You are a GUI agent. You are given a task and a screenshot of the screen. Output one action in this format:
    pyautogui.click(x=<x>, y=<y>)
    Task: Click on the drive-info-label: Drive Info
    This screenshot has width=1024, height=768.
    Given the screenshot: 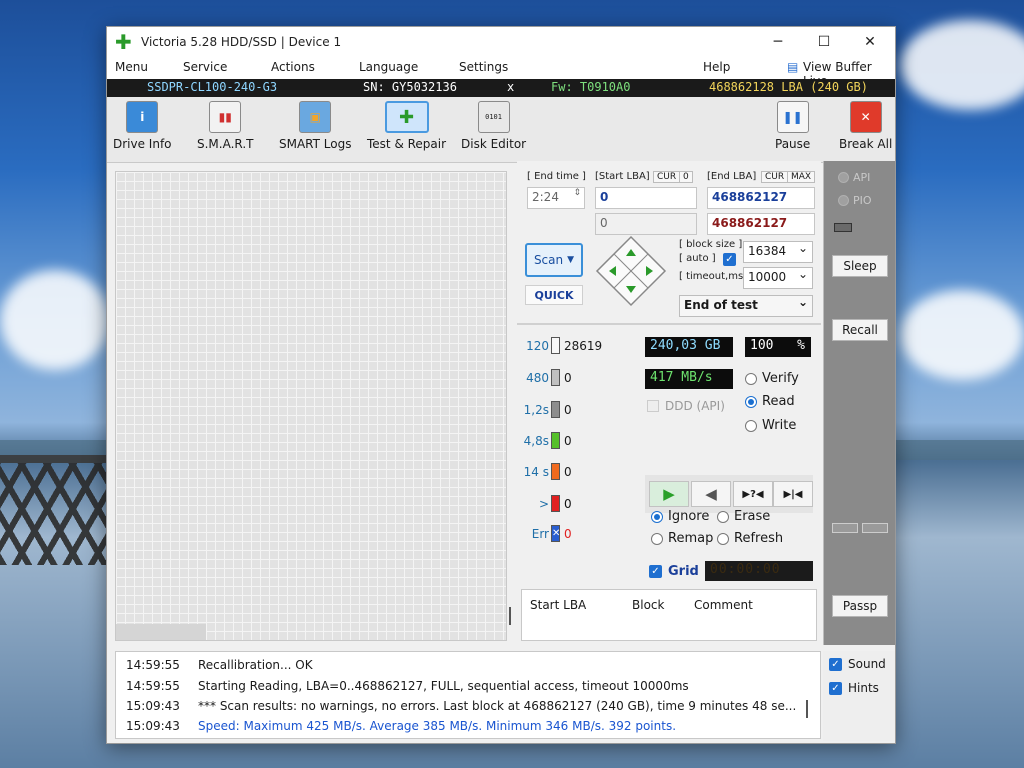 What is the action you would take?
    pyautogui.click(x=142, y=144)
    